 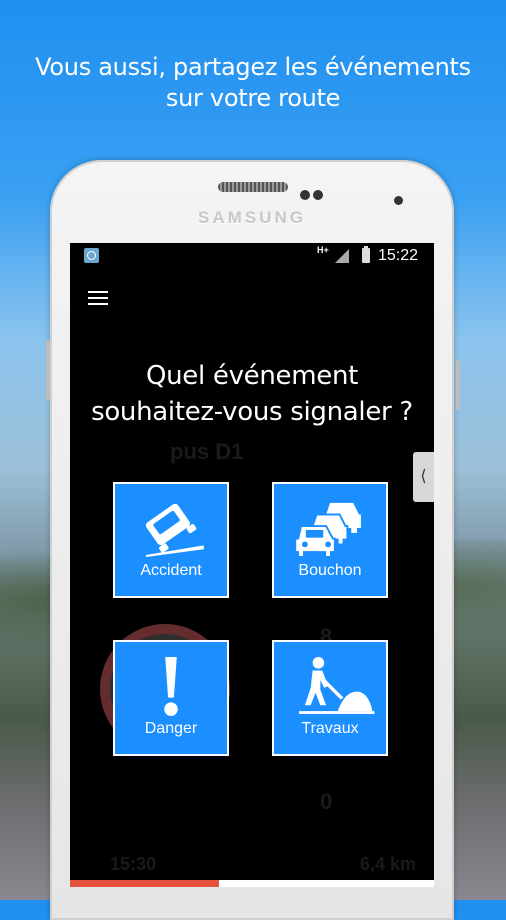 I want to click on status-bar: H+ 15:22, so click(x=252, y=256).